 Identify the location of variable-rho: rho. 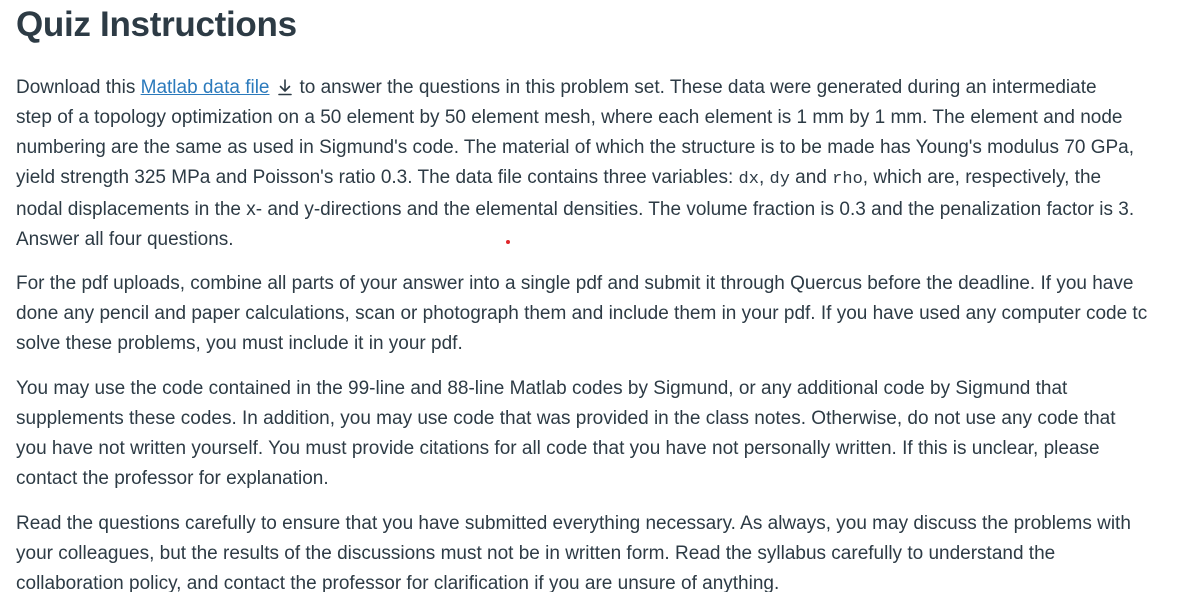
(847, 179).